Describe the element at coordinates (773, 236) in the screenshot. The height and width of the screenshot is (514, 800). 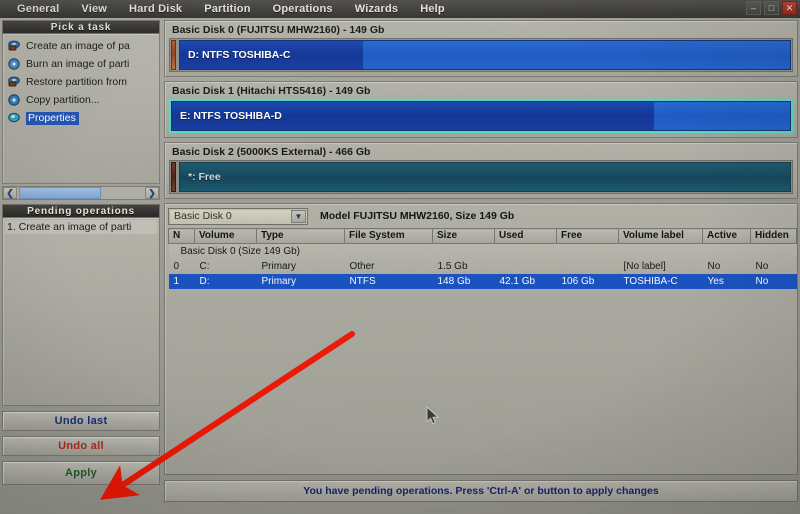
I see `column-header-hidden: Hidden` at that location.